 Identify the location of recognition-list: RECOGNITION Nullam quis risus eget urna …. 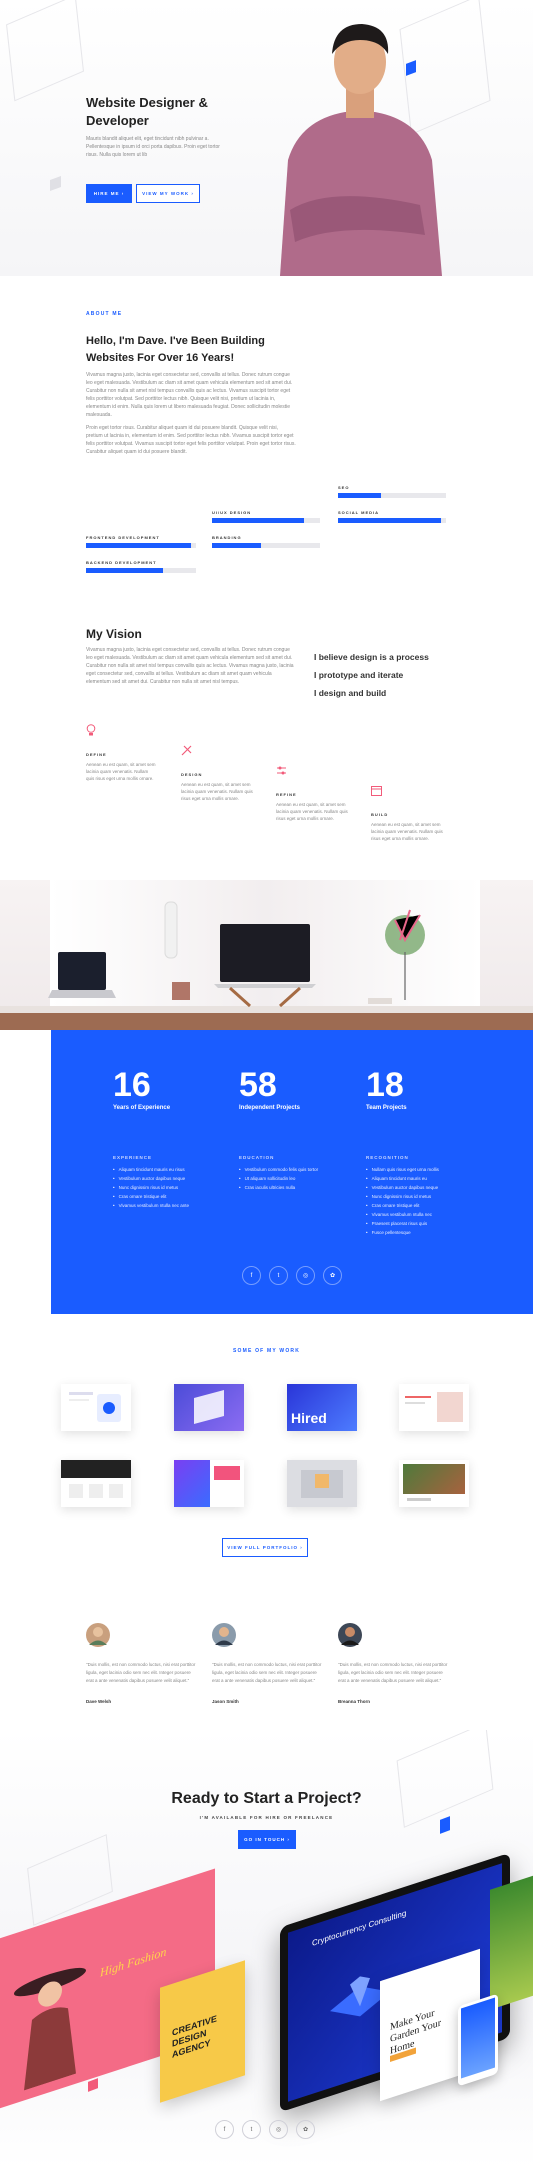
(402, 1196).